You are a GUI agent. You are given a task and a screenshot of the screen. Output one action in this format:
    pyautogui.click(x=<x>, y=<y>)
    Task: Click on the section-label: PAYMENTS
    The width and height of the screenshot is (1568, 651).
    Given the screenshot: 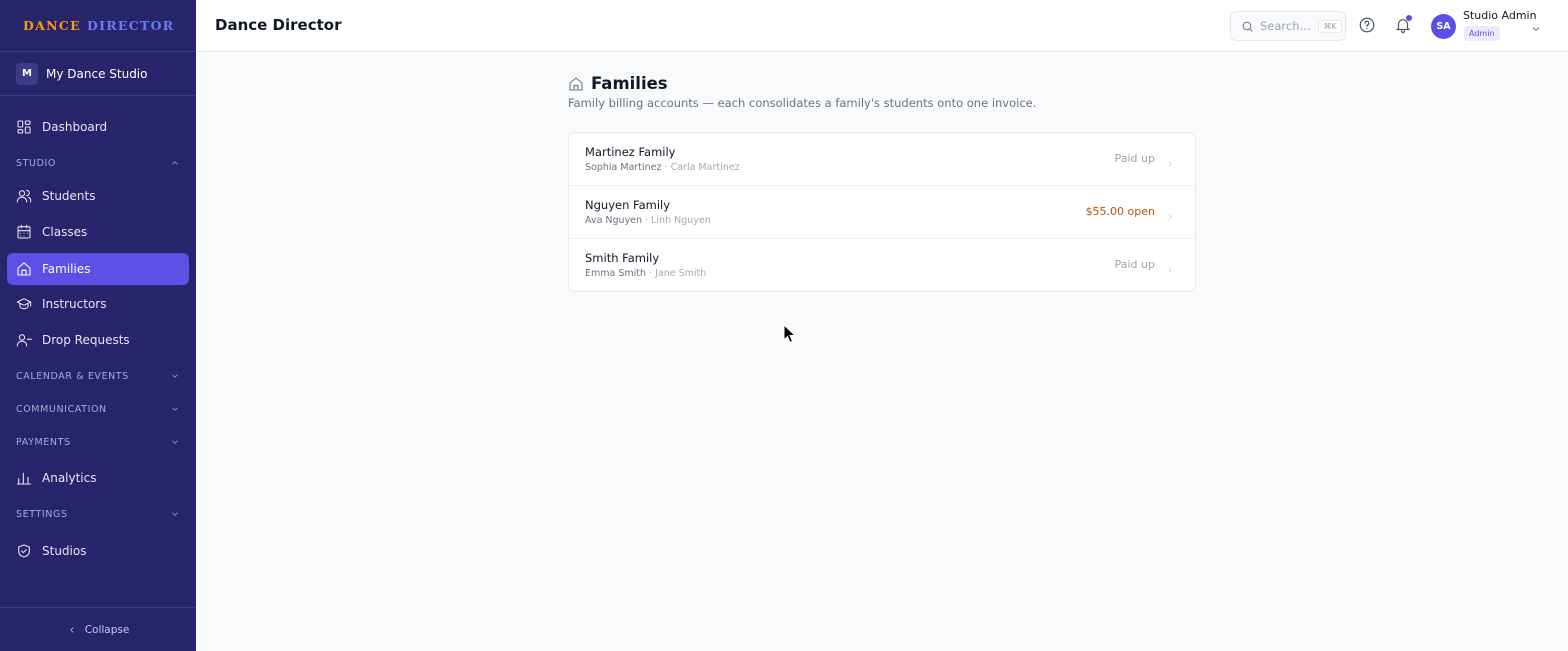 What is the action you would take?
    pyautogui.click(x=43, y=442)
    